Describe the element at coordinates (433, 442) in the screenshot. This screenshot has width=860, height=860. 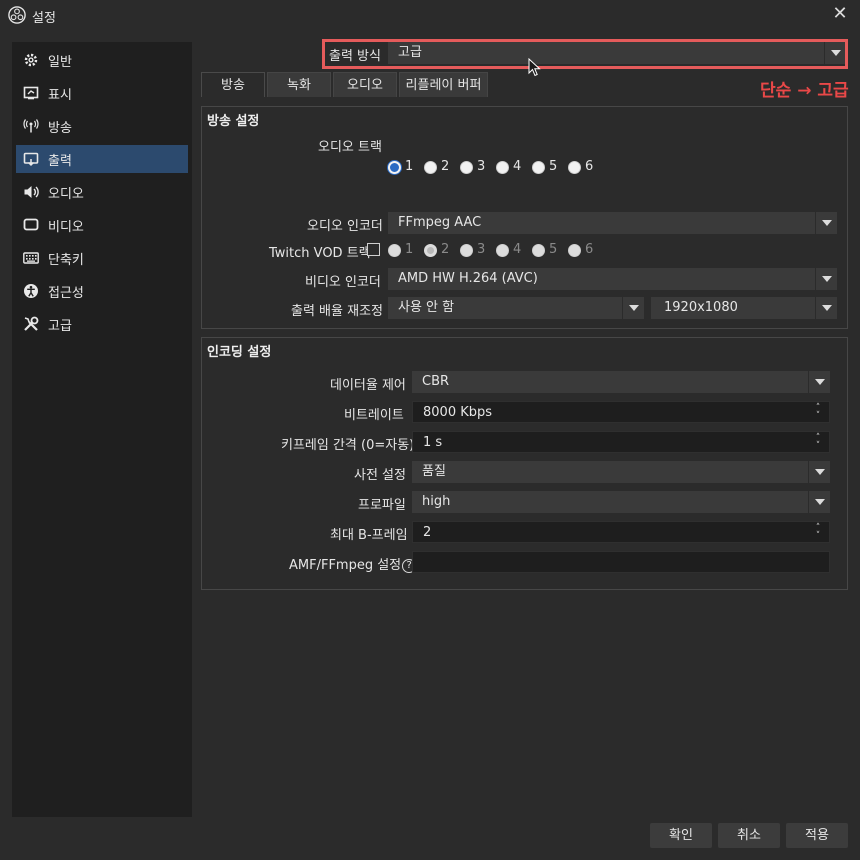
I see `keyframe-interval-value: 1 s` at that location.